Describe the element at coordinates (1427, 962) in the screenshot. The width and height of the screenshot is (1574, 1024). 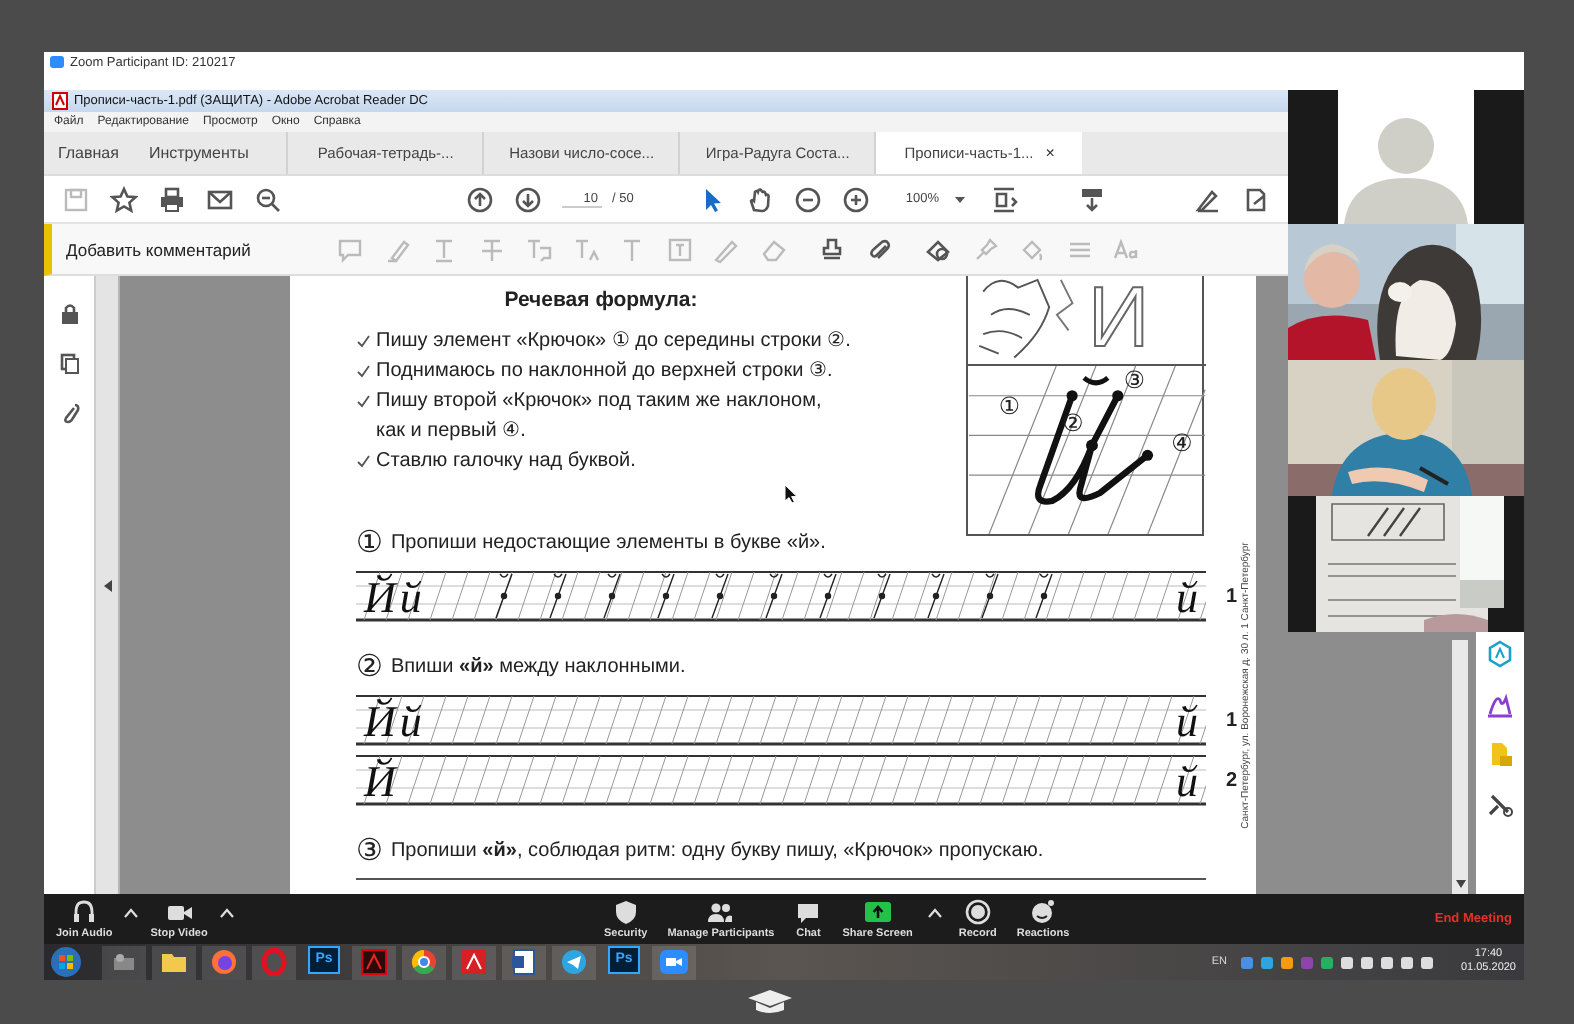
I see `signal-icon` at that location.